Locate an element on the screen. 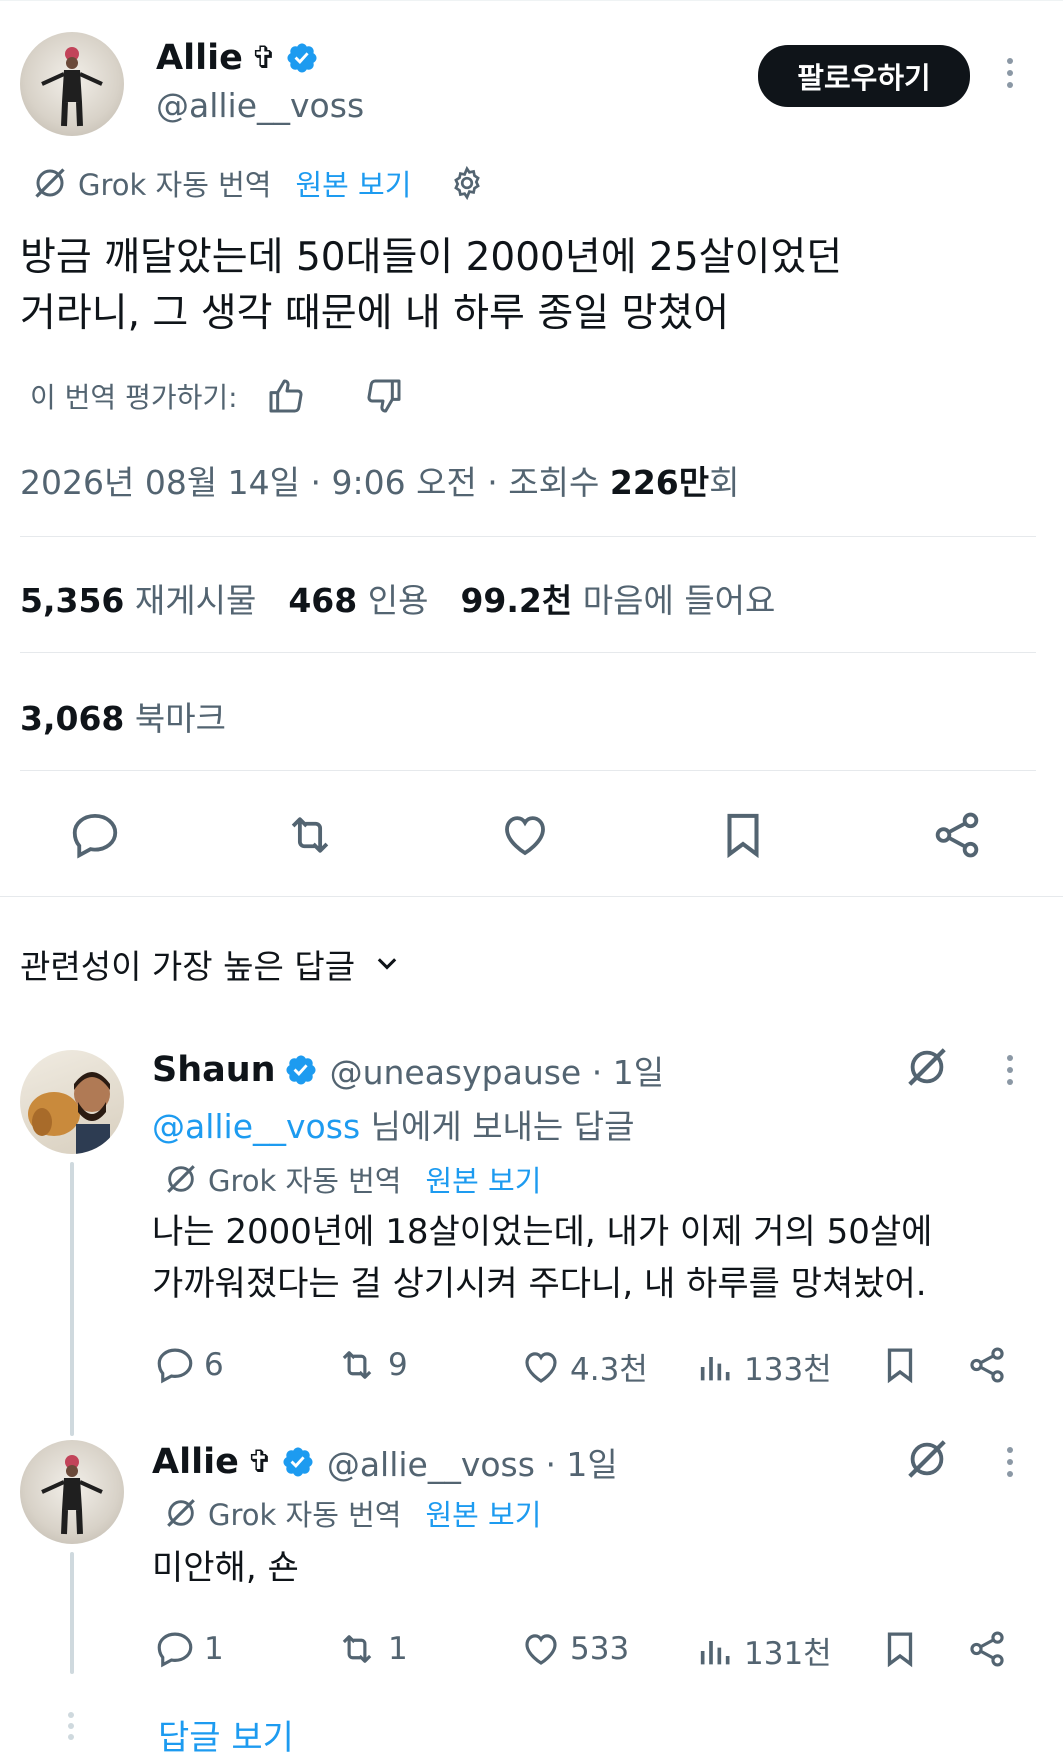 The width and height of the screenshot is (1063, 1756). post-views-count: 226만 is located at coordinates (659, 482).